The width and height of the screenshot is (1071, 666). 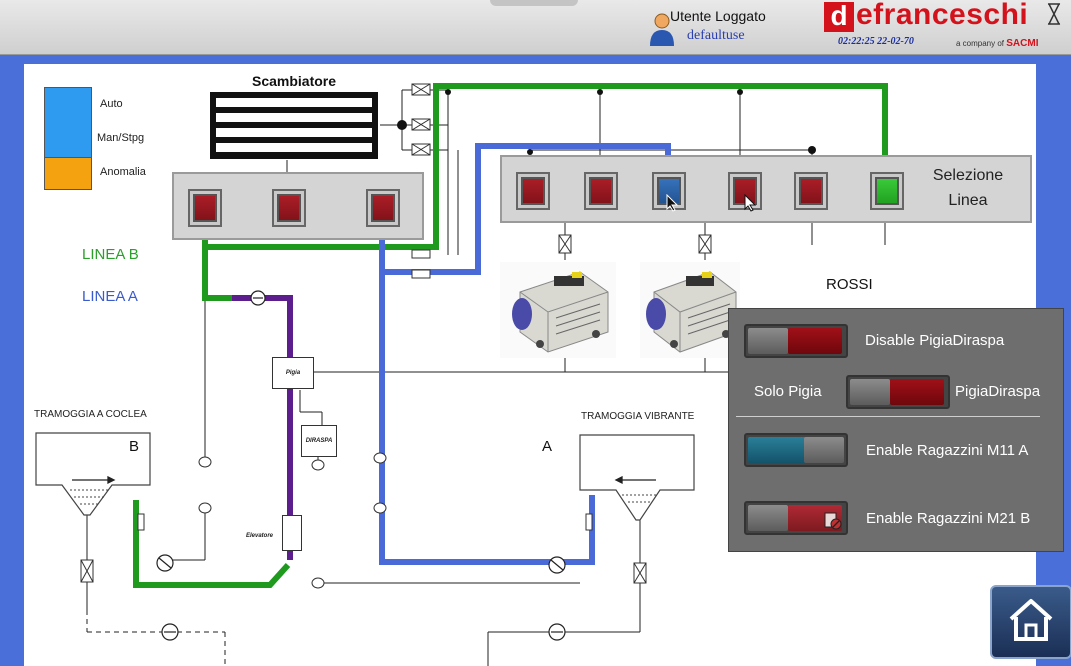 I want to click on enable-m11a-toggle, so click(x=796, y=450).